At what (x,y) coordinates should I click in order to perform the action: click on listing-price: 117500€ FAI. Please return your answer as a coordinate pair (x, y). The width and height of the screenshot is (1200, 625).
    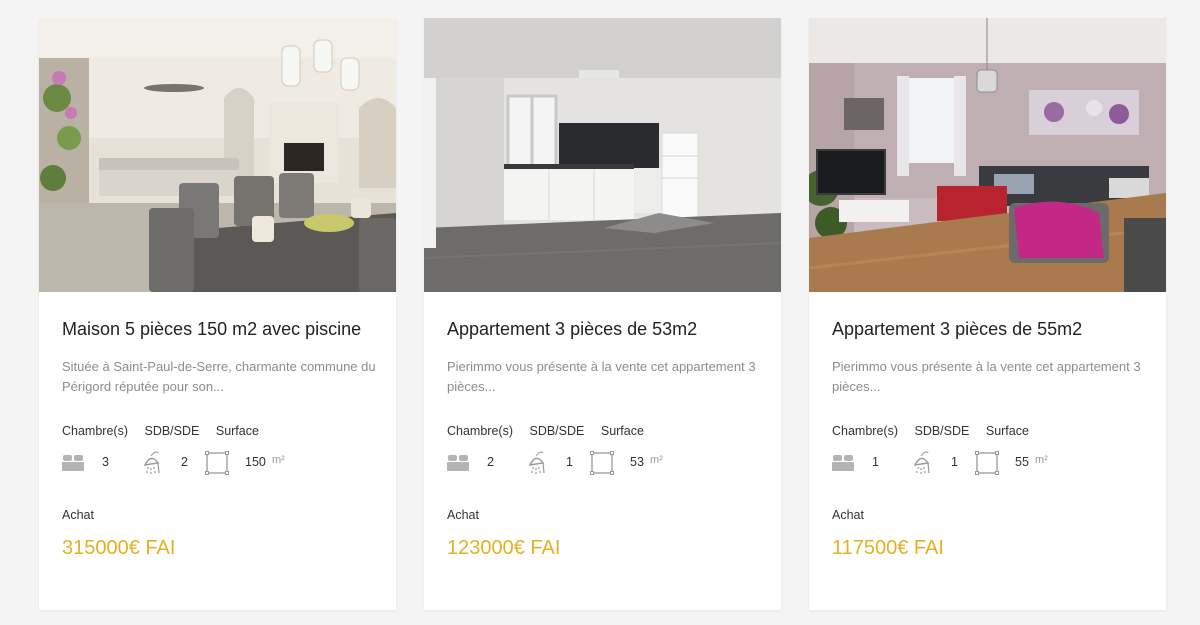
    Looking at the image, I should click on (888, 548).